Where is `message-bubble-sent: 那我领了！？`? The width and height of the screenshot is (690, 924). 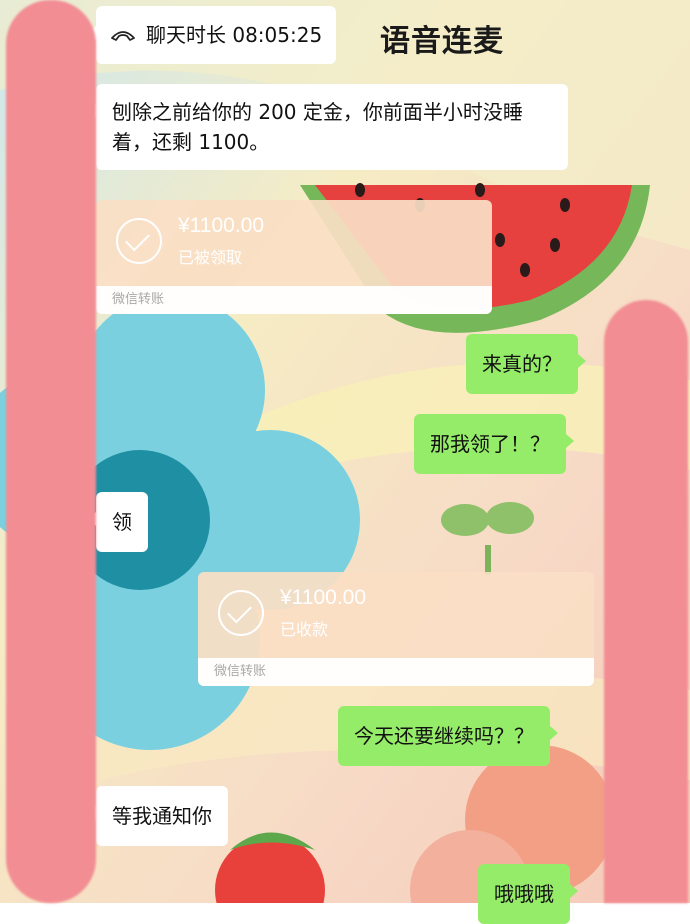
message-bubble-sent: 那我领了！？ is located at coordinates (494, 444).